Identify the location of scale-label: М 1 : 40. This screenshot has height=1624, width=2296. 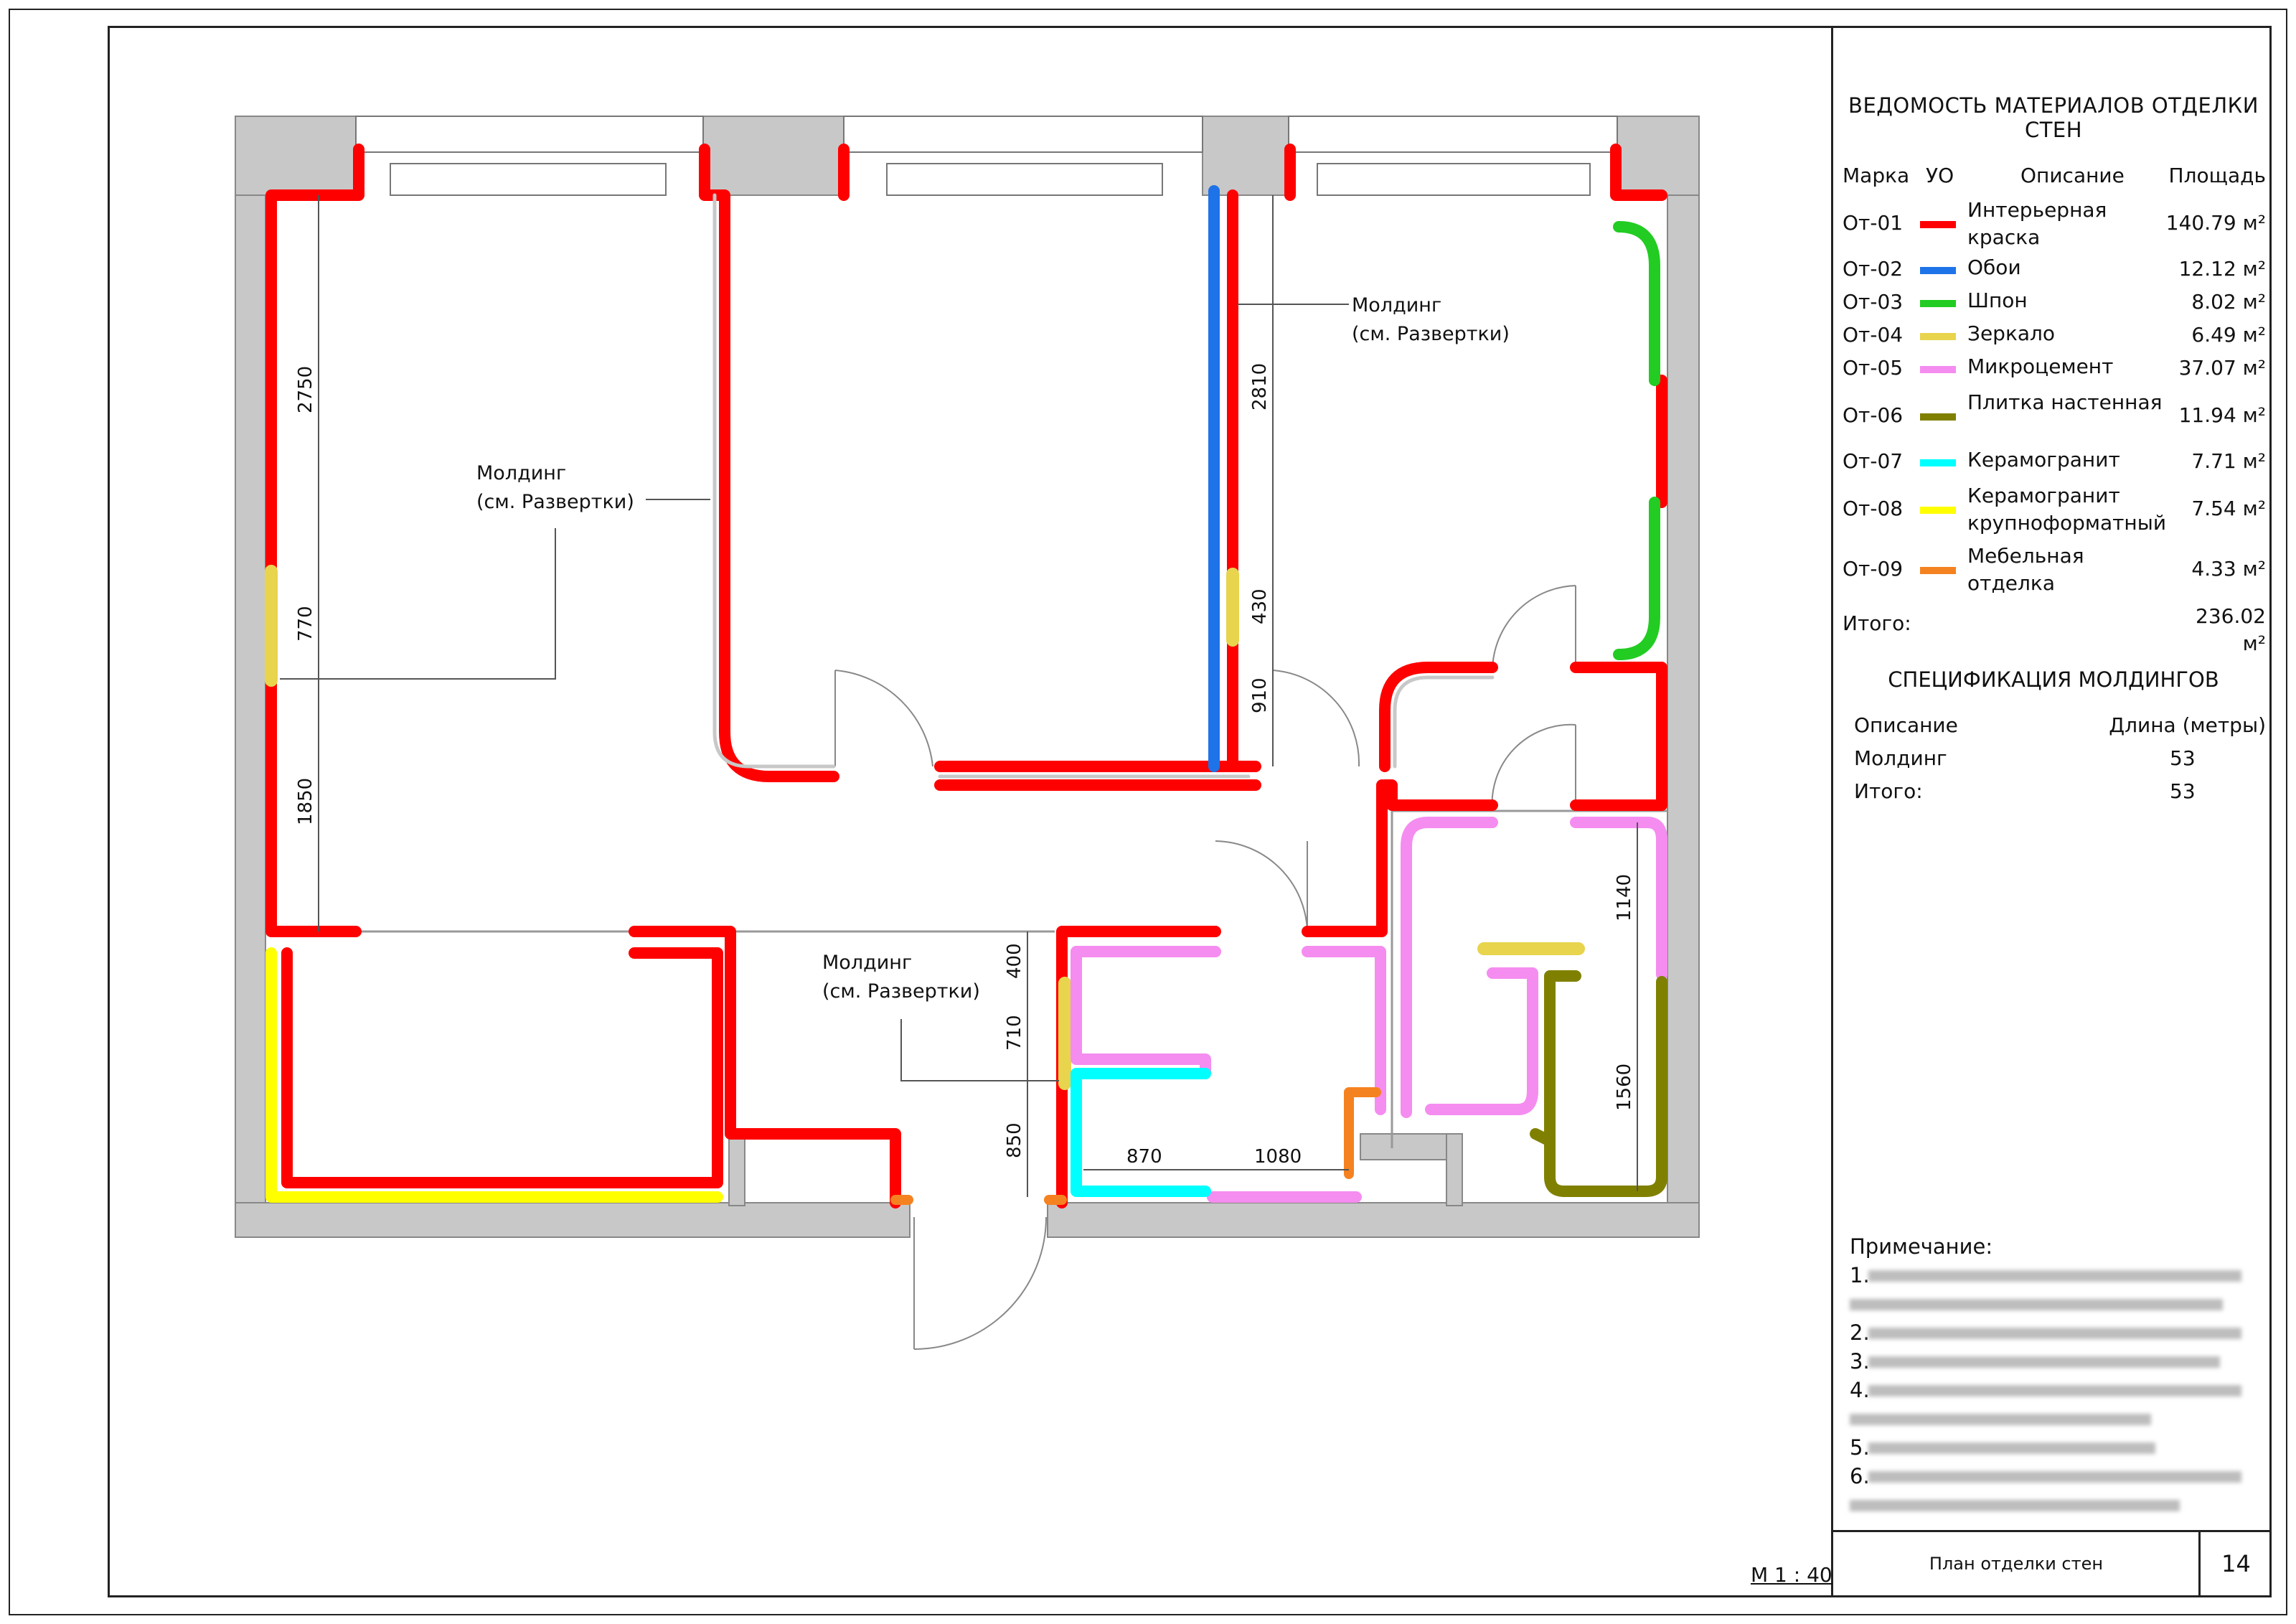
(1791, 1575).